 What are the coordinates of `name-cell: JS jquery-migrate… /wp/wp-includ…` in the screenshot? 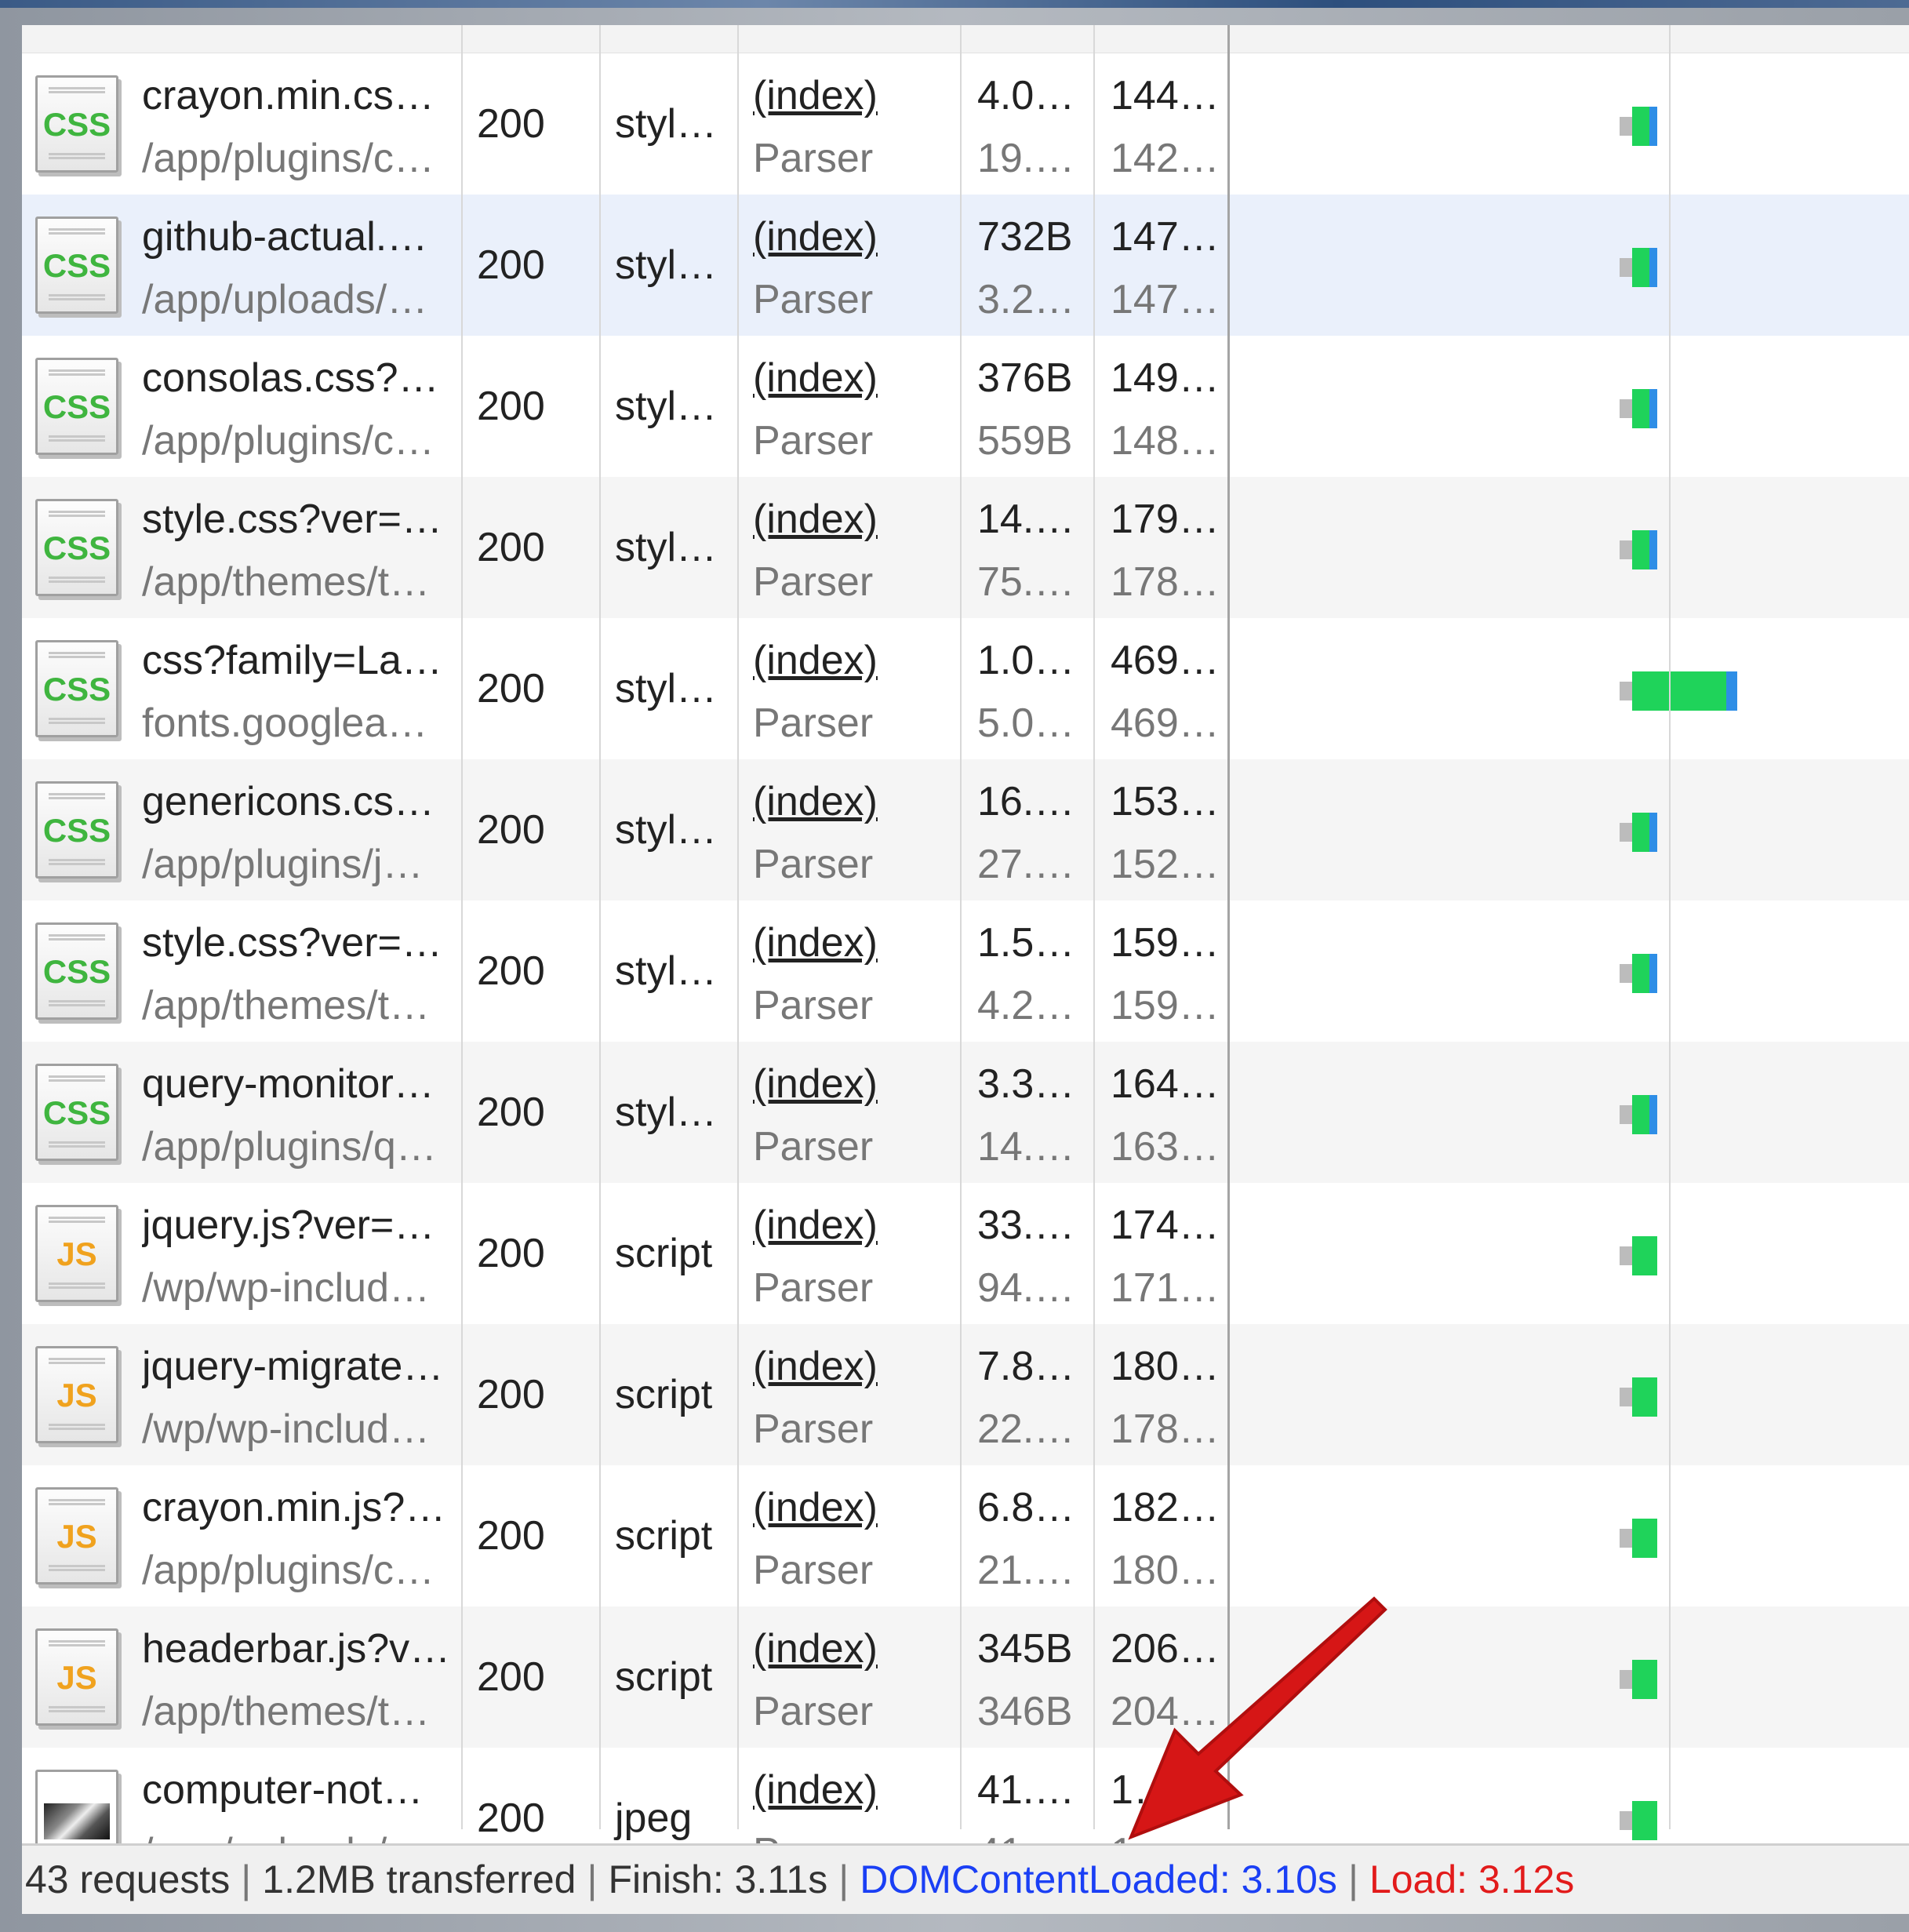 It's located at (241, 1394).